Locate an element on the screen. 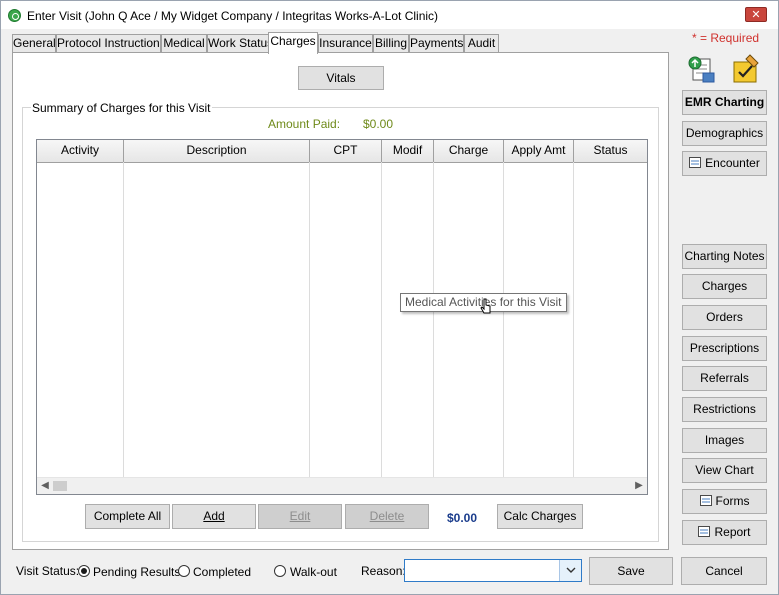  edit-label: Edit is located at coordinates (300, 516).